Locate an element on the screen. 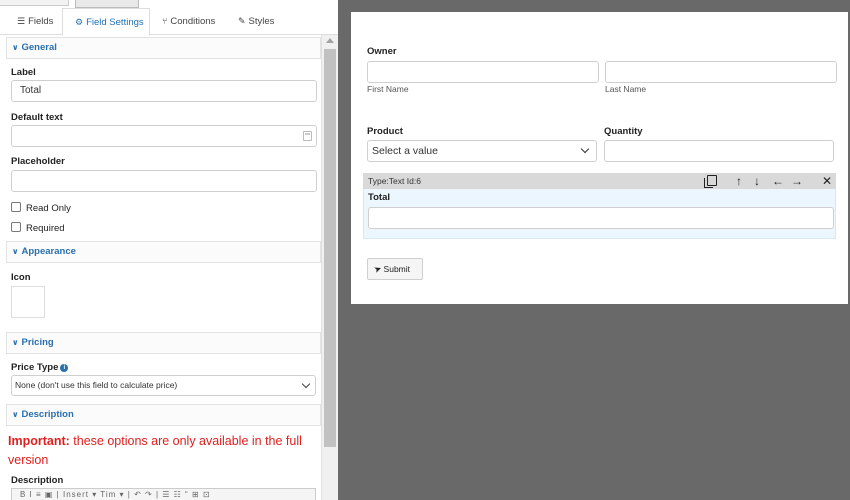  total-input is located at coordinates (601, 218).